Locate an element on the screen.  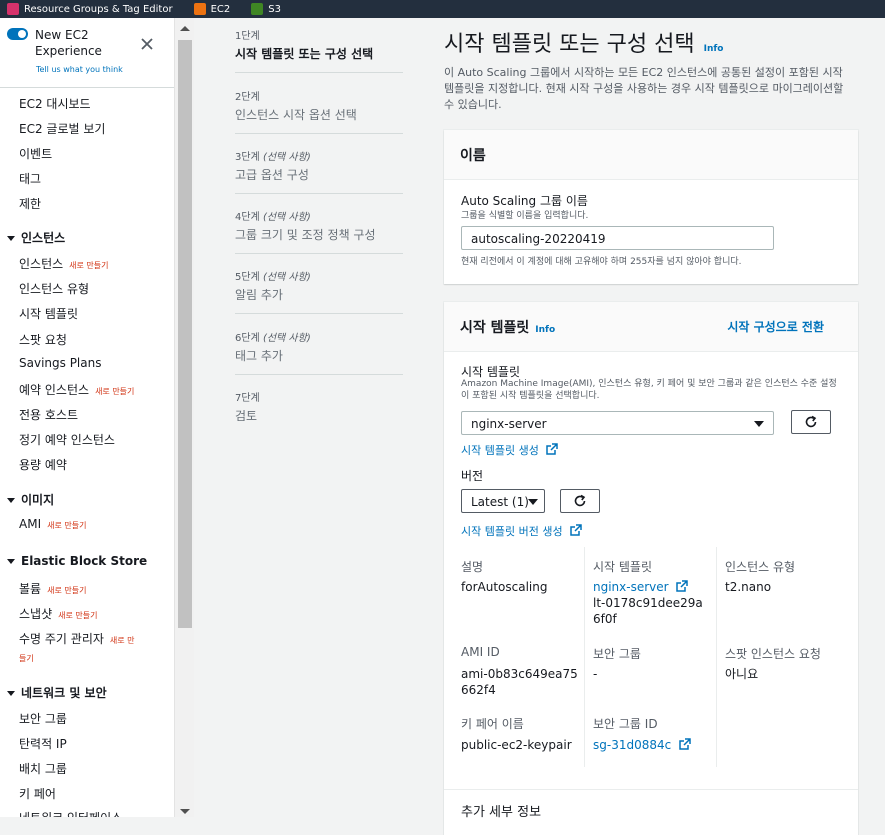
step-number: 1단계 is located at coordinates (247, 36).